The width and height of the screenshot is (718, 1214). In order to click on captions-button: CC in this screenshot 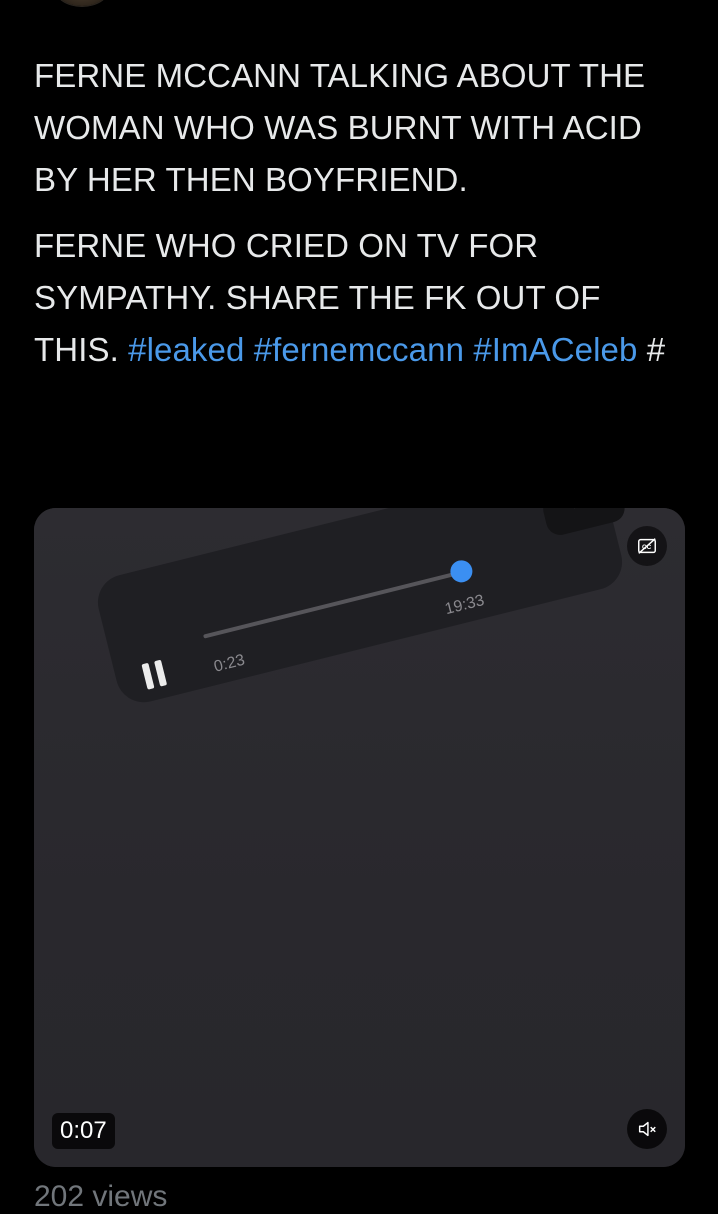, I will do `click(647, 546)`.